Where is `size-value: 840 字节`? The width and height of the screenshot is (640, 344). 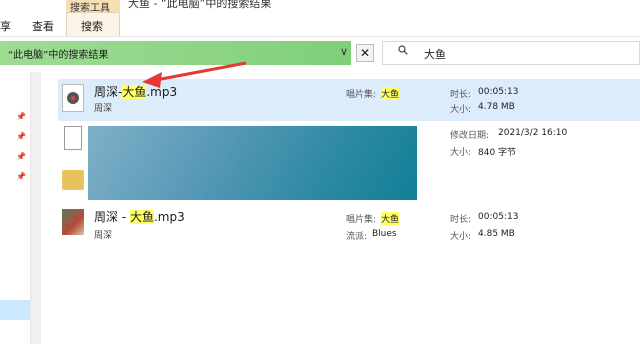 size-value: 840 字节 is located at coordinates (497, 153).